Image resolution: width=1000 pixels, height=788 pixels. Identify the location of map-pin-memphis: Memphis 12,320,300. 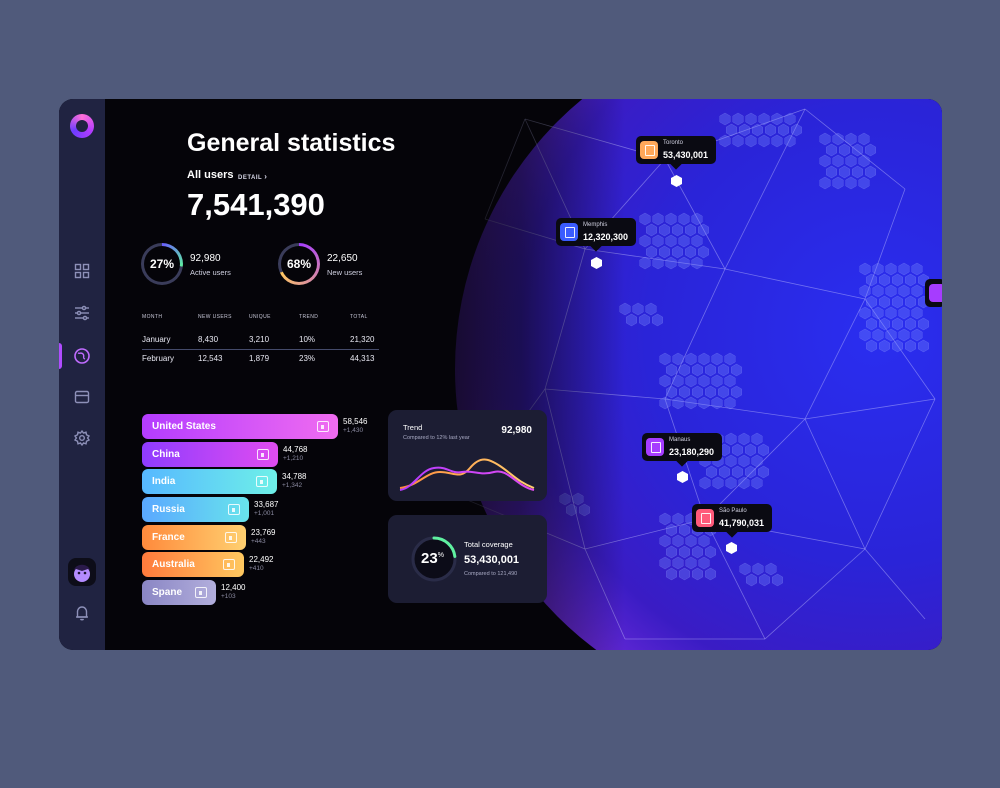
(596, 235).